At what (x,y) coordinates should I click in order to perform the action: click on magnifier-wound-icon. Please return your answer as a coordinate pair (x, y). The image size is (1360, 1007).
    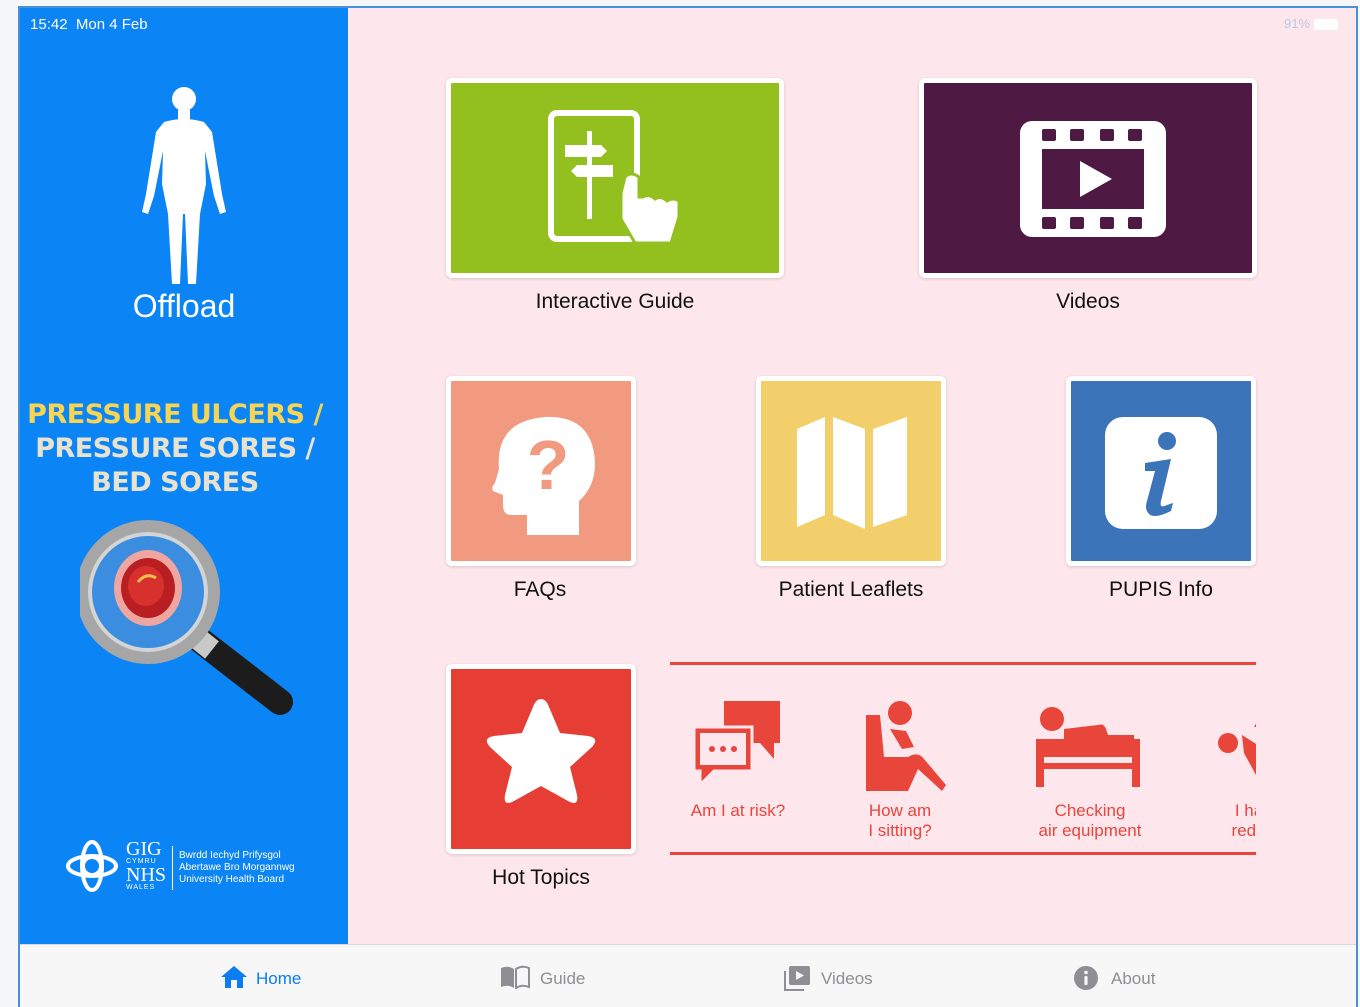
    Looking at the image, I should click on (186, 617).